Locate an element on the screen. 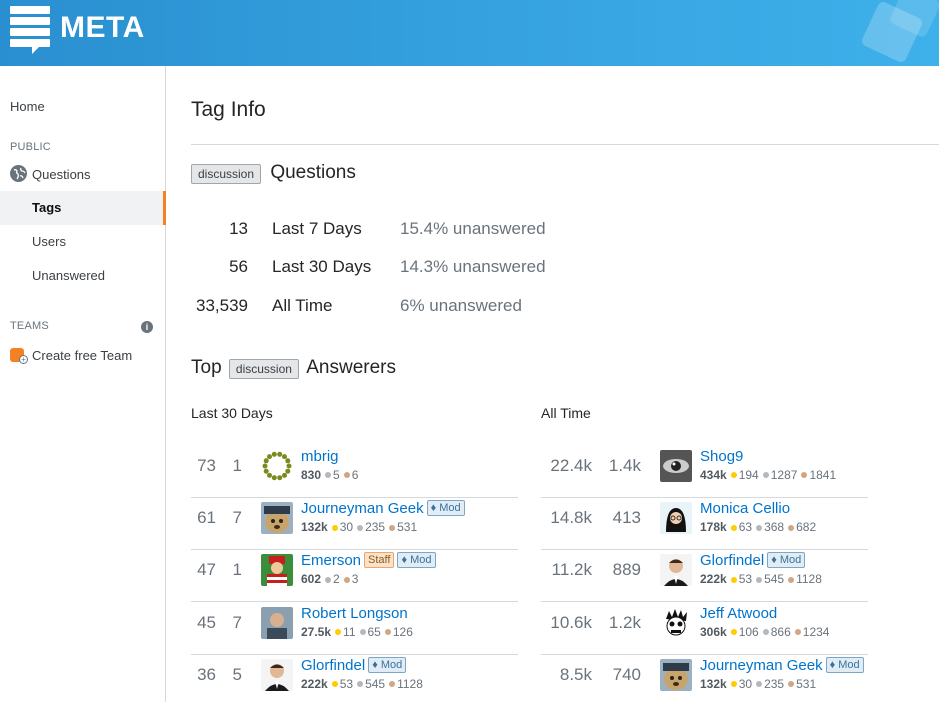 This screenshot has width=939, height=707. user-link: mbrig is located at coordinates (320, 456).